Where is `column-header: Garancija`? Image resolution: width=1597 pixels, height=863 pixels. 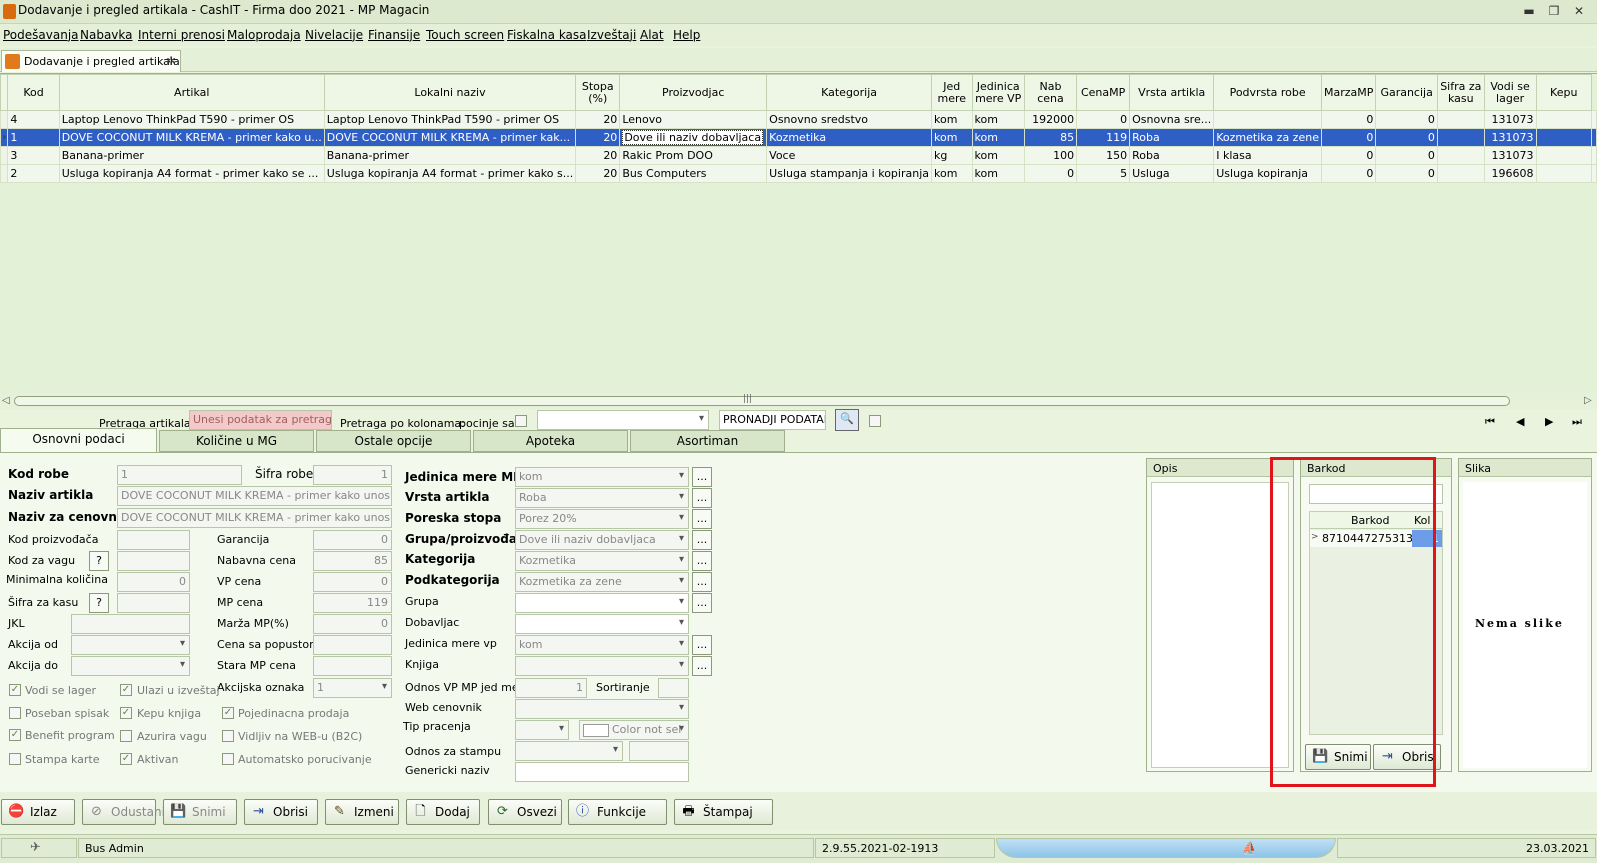 column-header: Garancija is located at coordinates (1406, 92).